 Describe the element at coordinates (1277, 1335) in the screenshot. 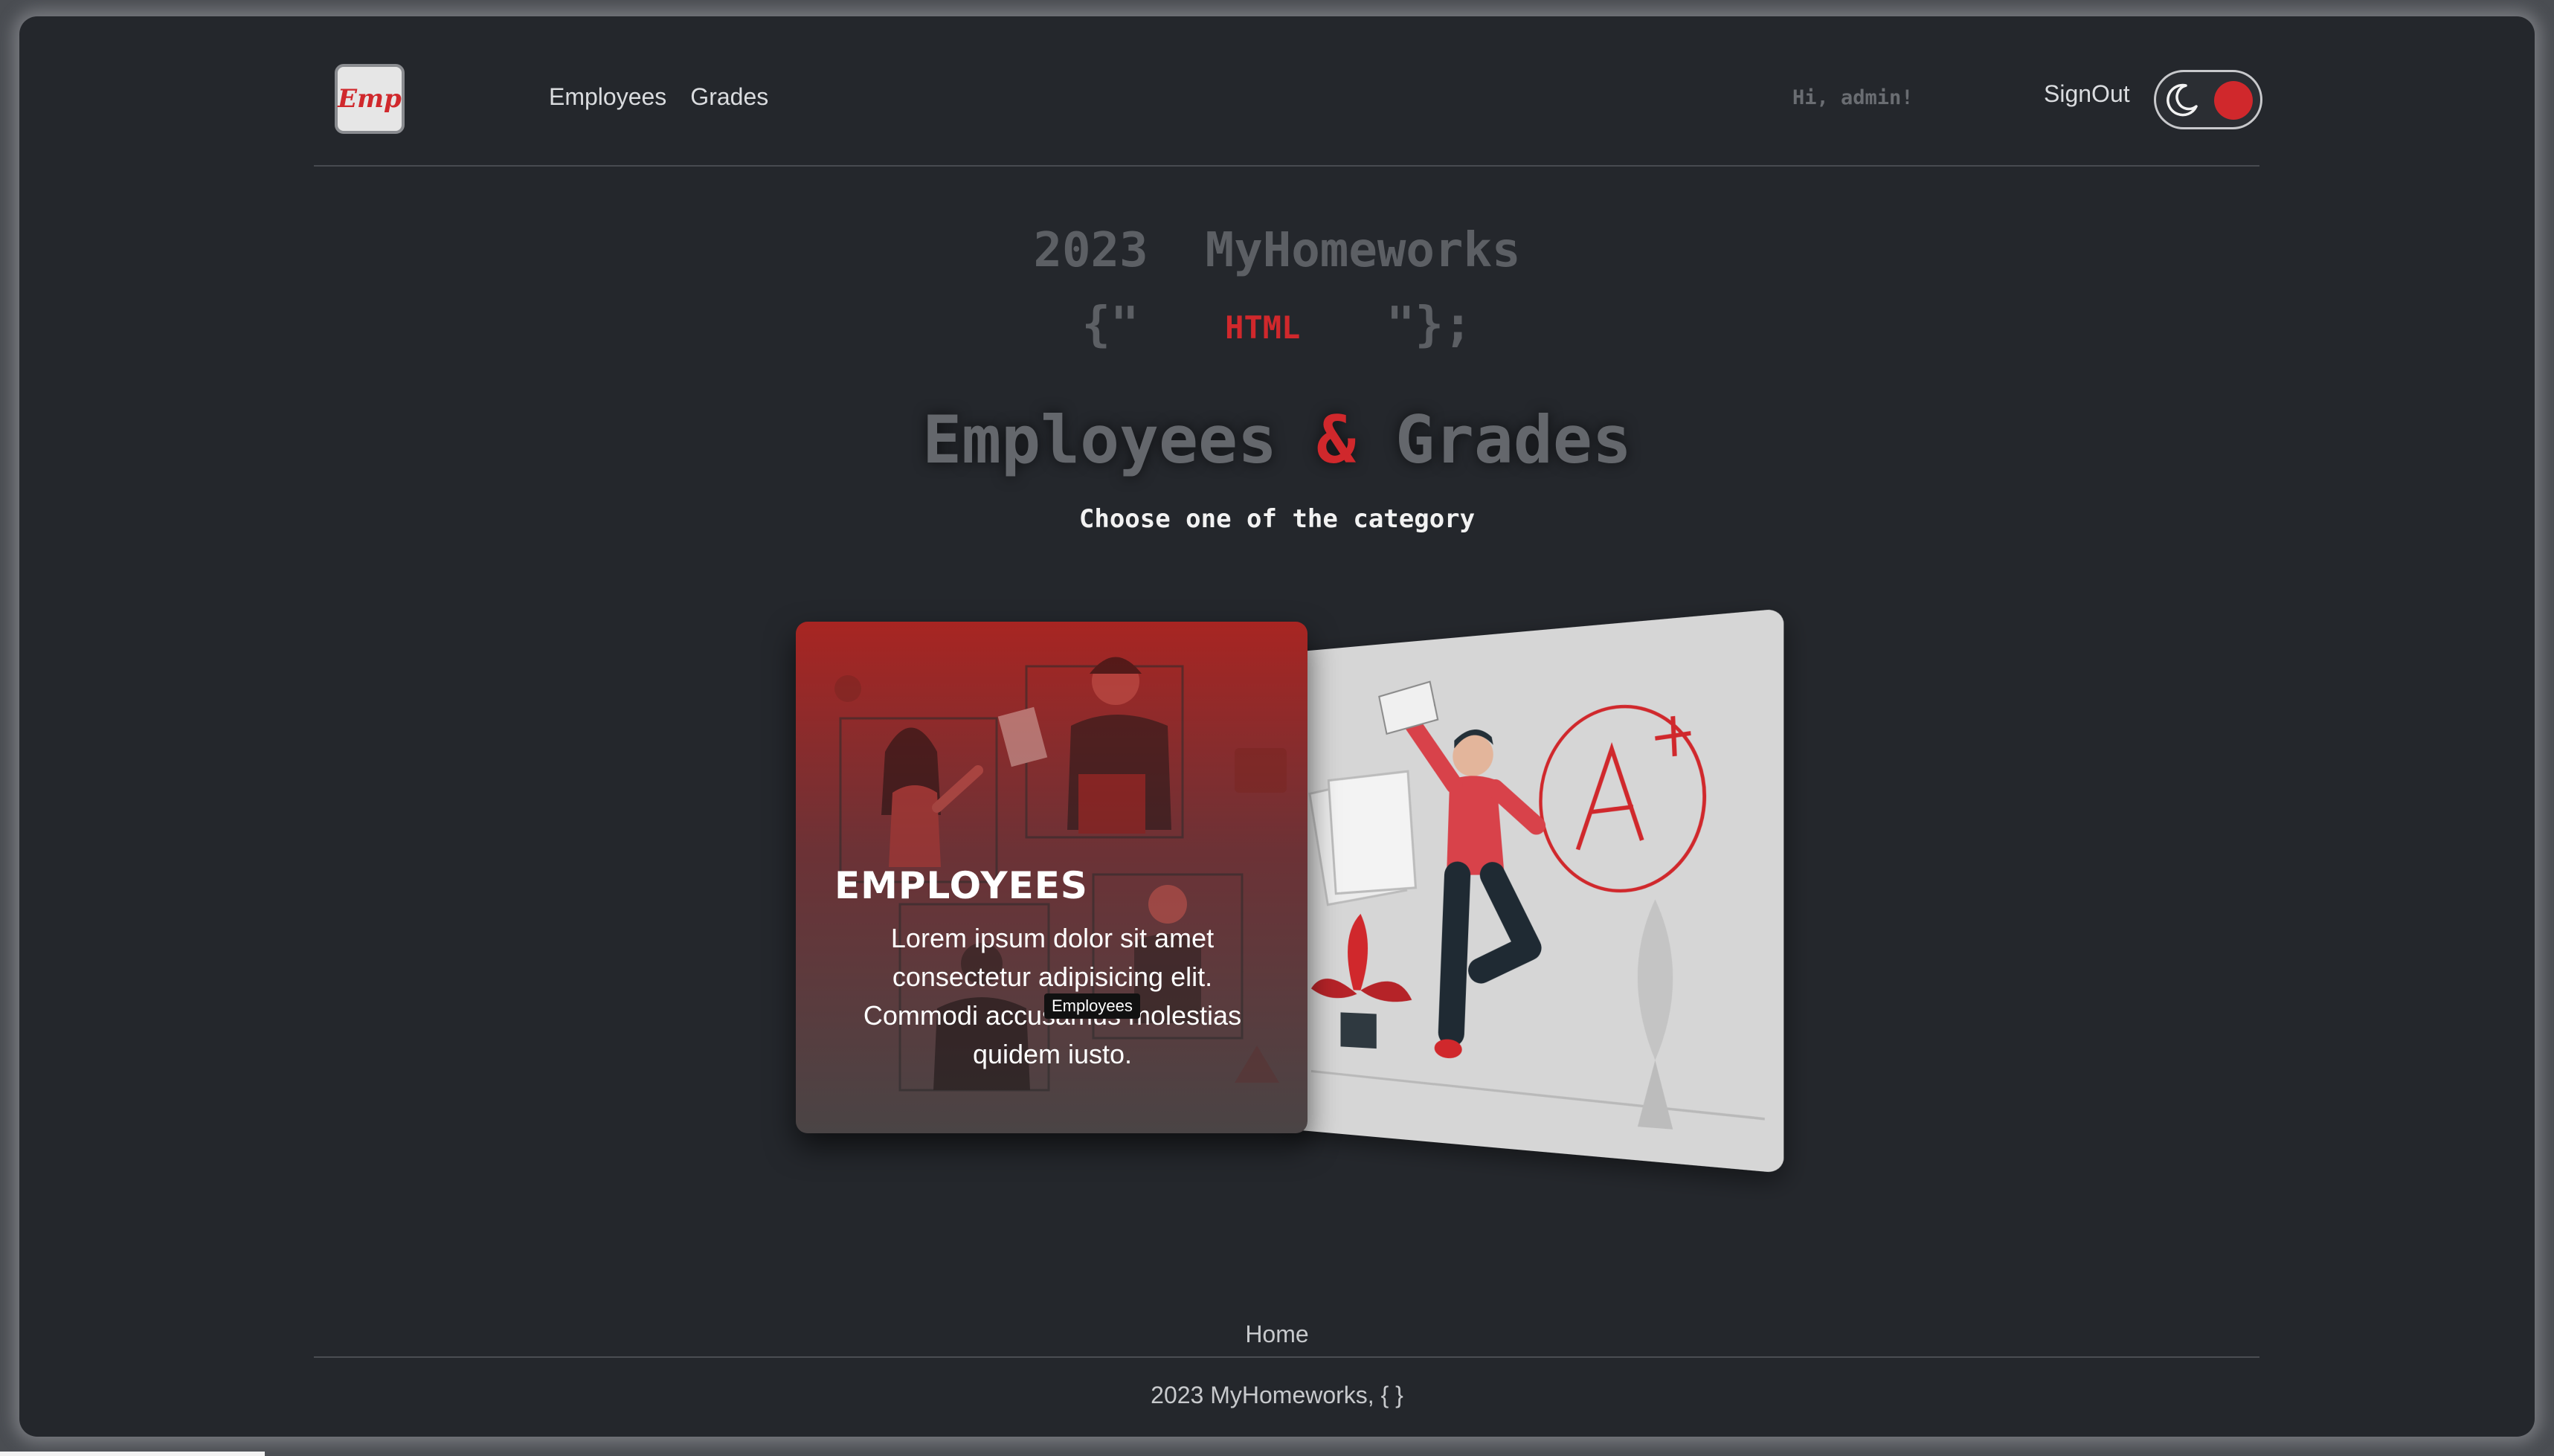

I see `footer-home-link: Home` at that location.